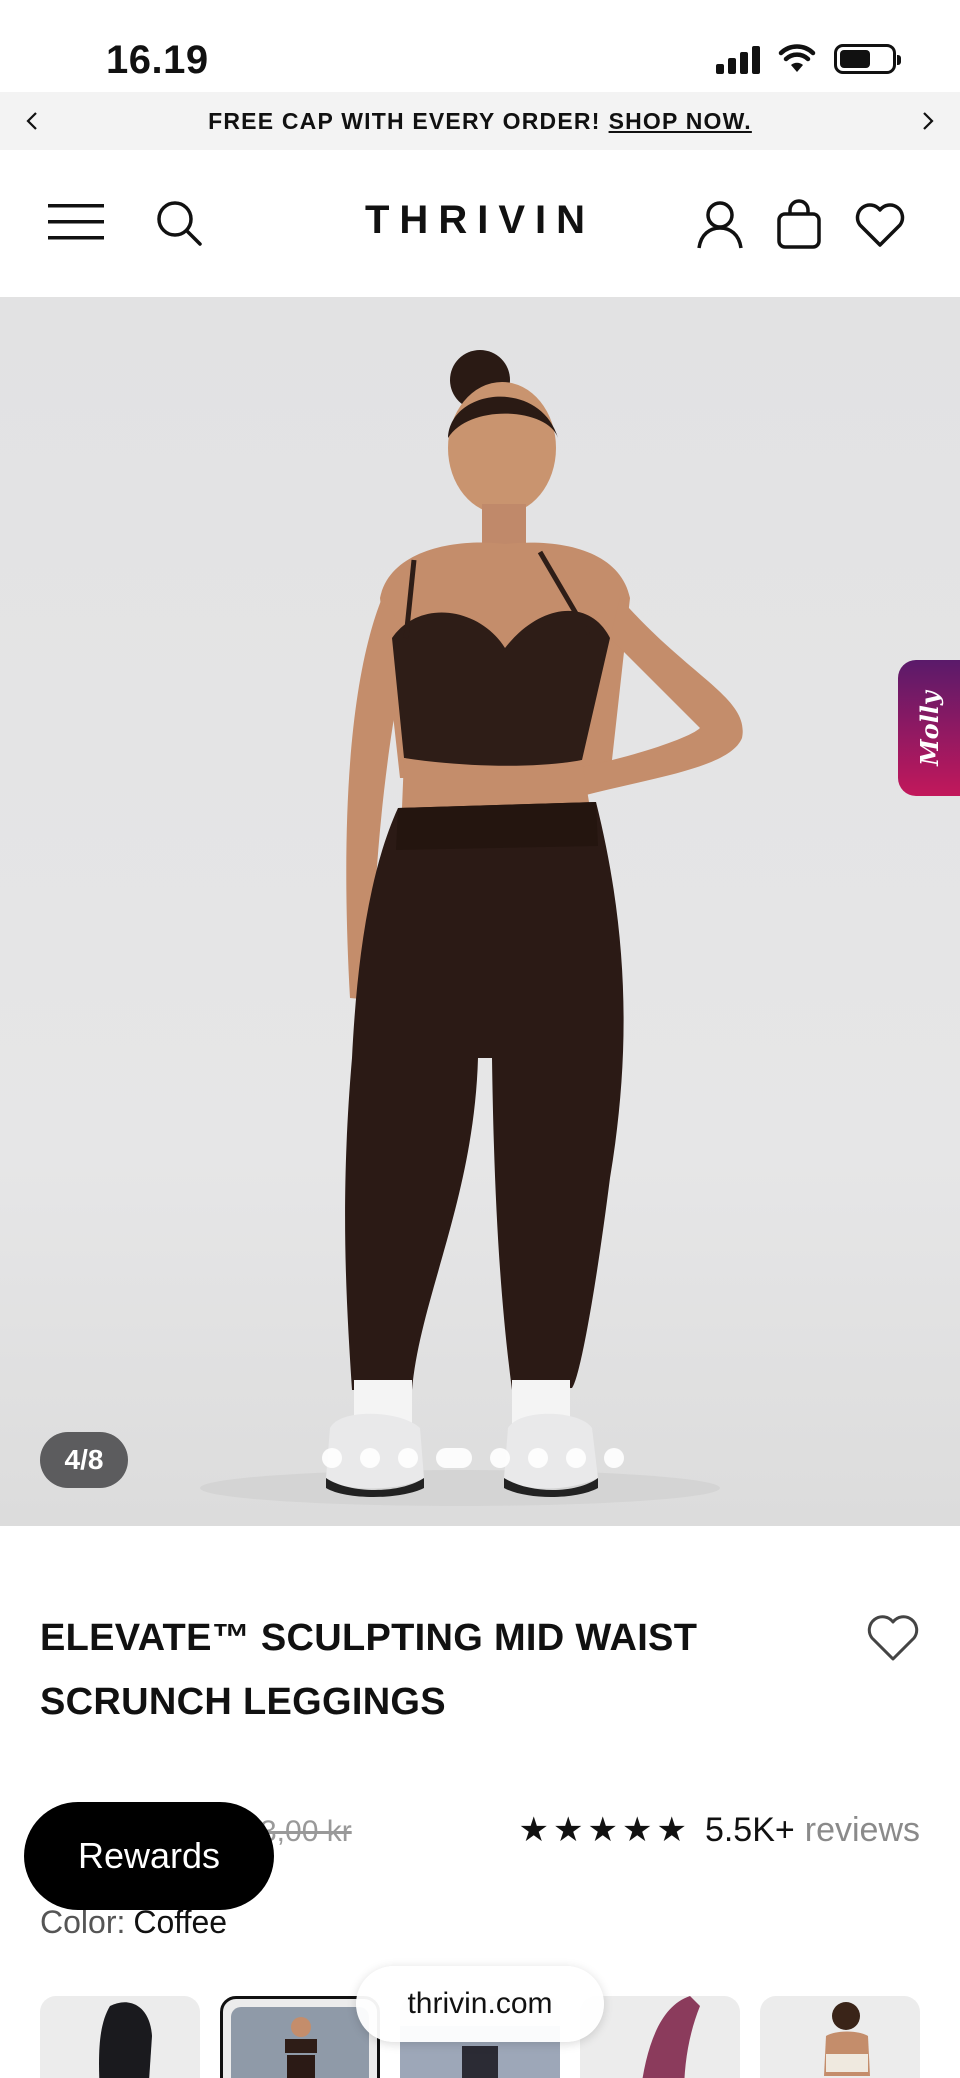  What do you see at coordinates (480, 2004) in the screenshot?
I see `browser-url-bar: thrivin.com` at bounding box center [480, 2004].